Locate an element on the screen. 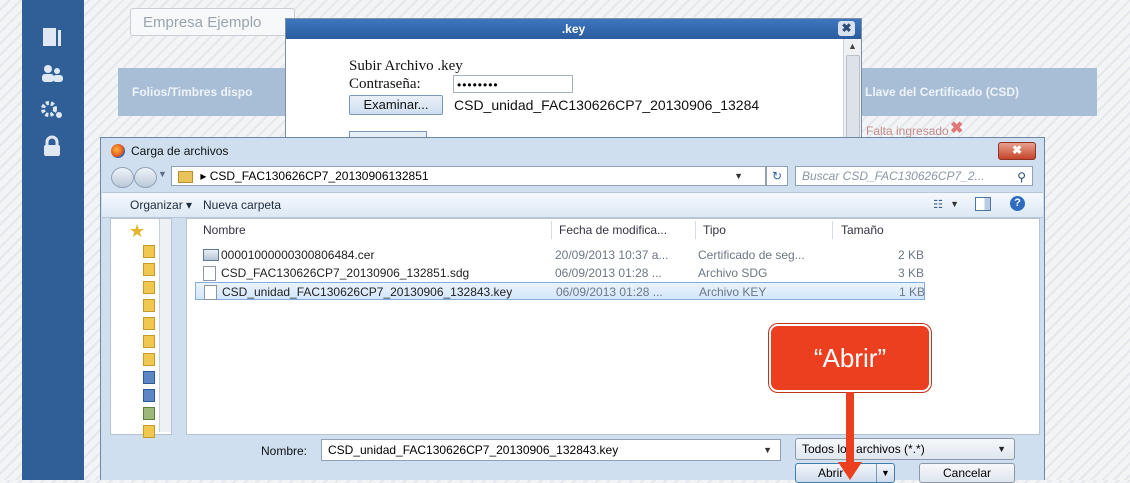 The height and width of the screenshot is (483, 1130). key-modal-title: .key is located at coordinates (573, 29).